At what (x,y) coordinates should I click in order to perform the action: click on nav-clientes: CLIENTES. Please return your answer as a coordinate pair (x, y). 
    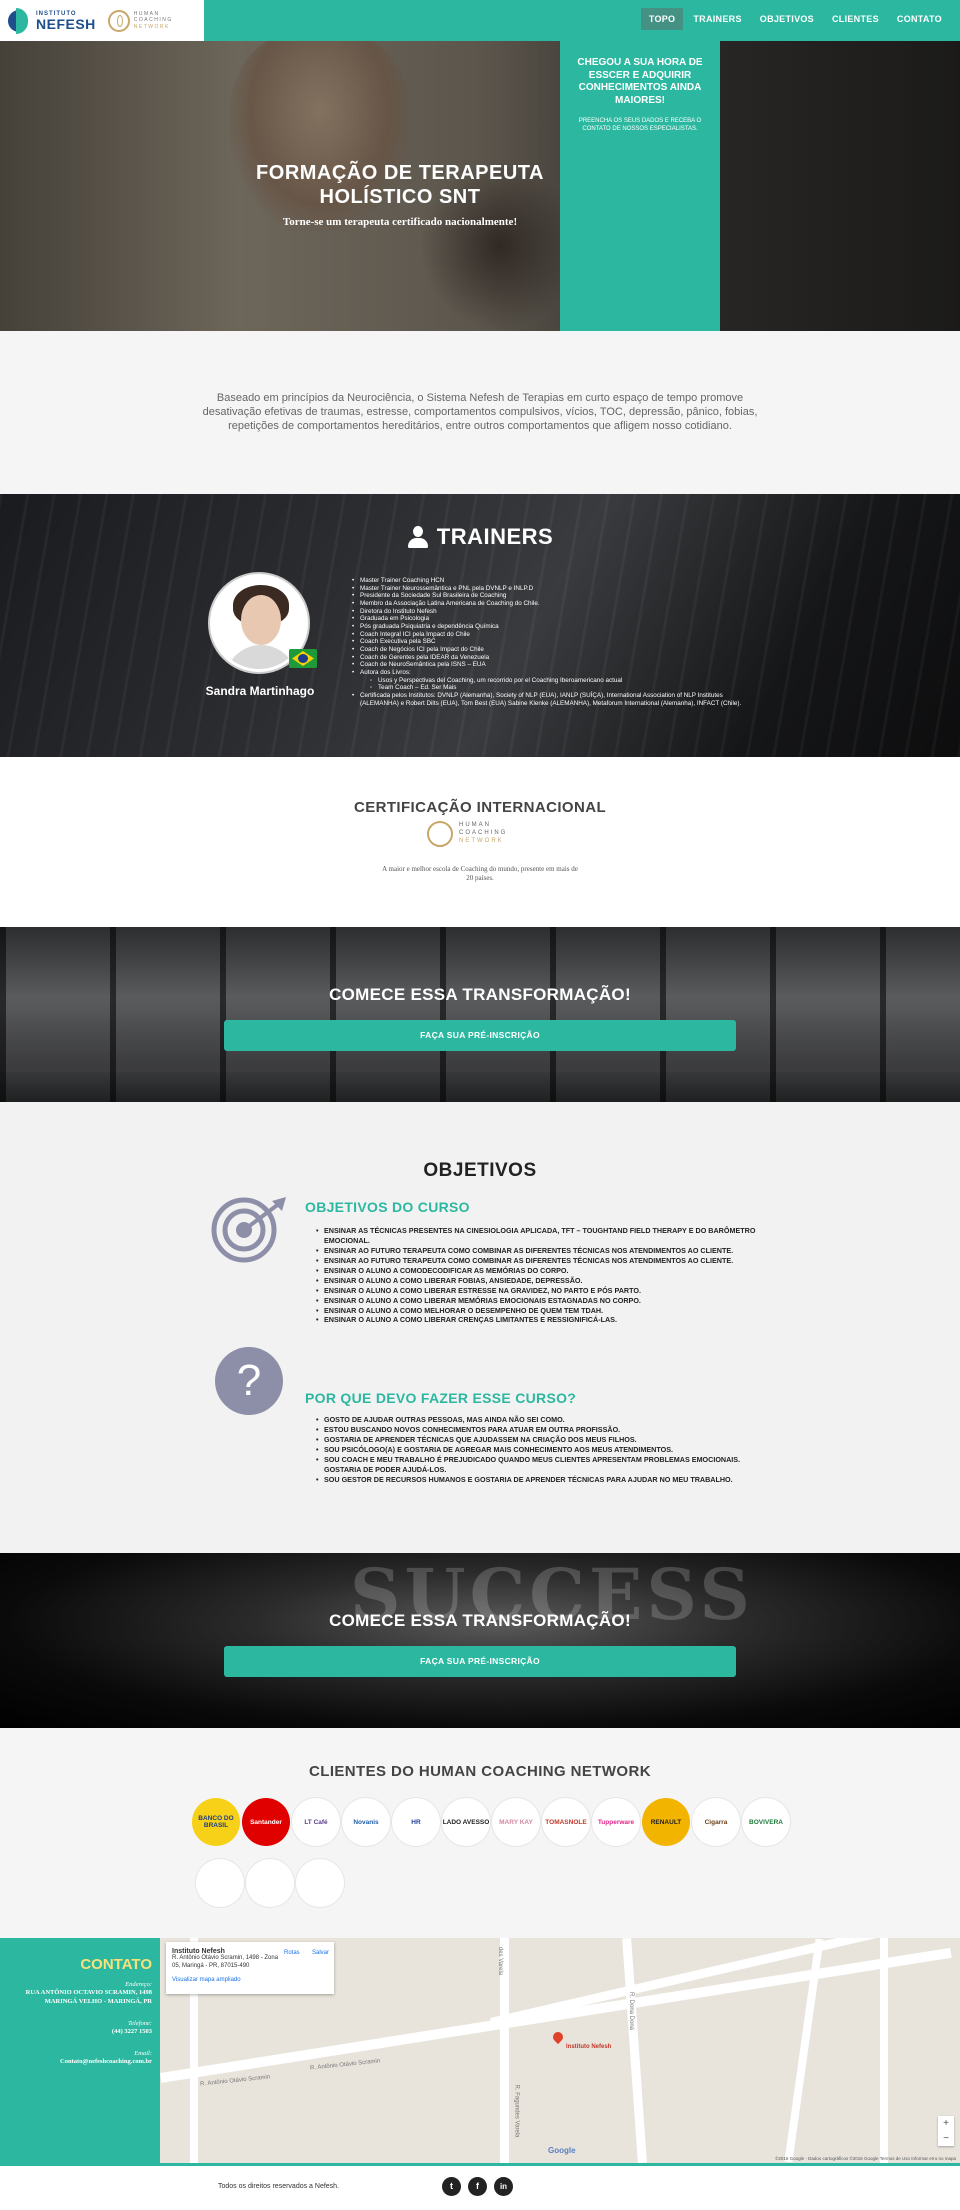
    Looking at the image, I should click on (855, 19).